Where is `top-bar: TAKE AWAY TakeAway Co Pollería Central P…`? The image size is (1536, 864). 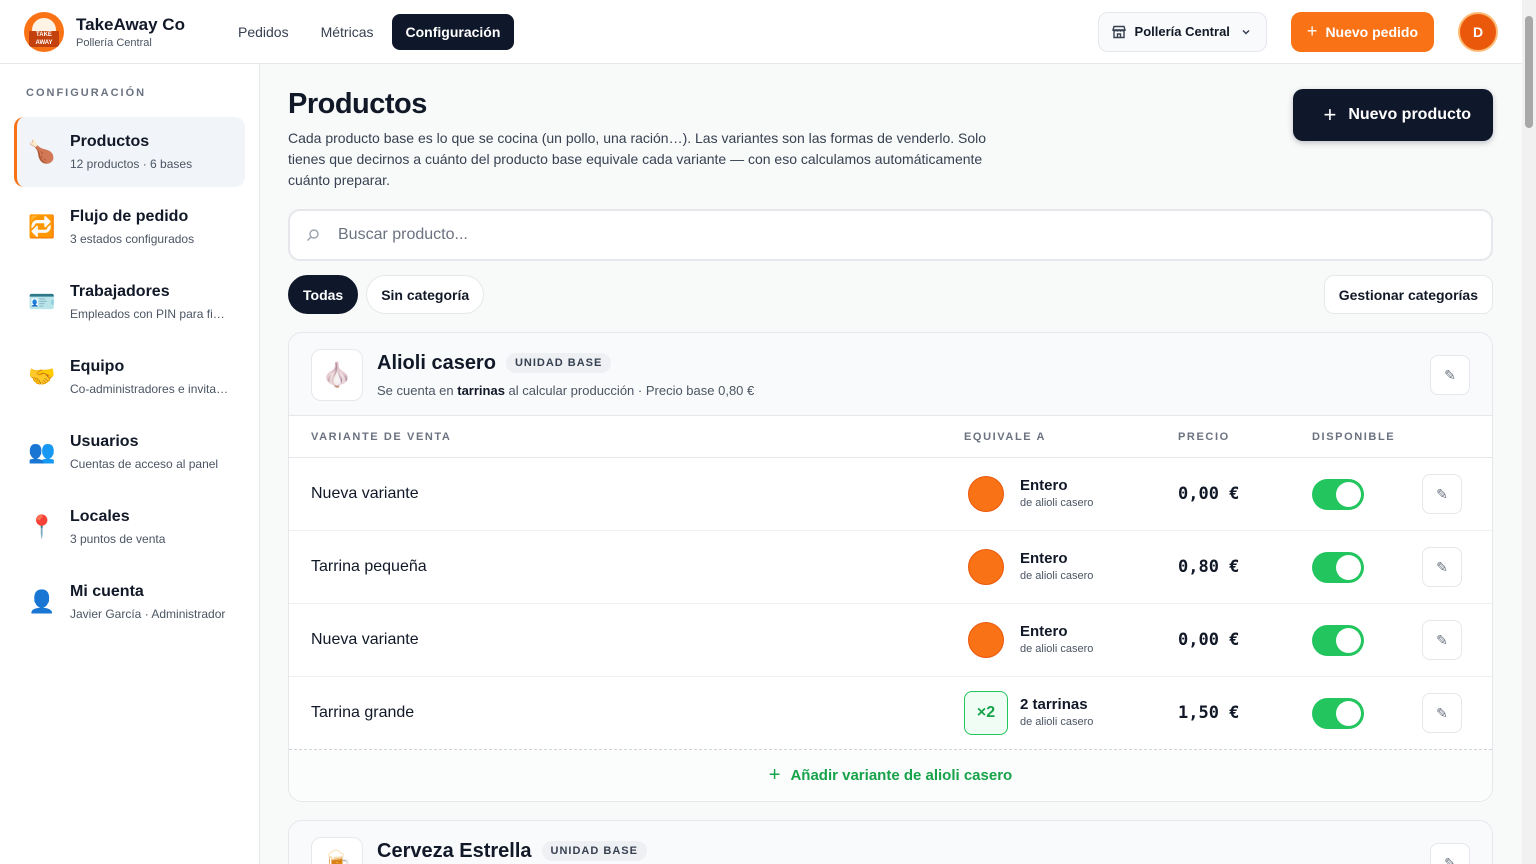 top-bar: TAKE AWAY TakeAway Co Pollería Central P… is located at coordinates (761, 32).